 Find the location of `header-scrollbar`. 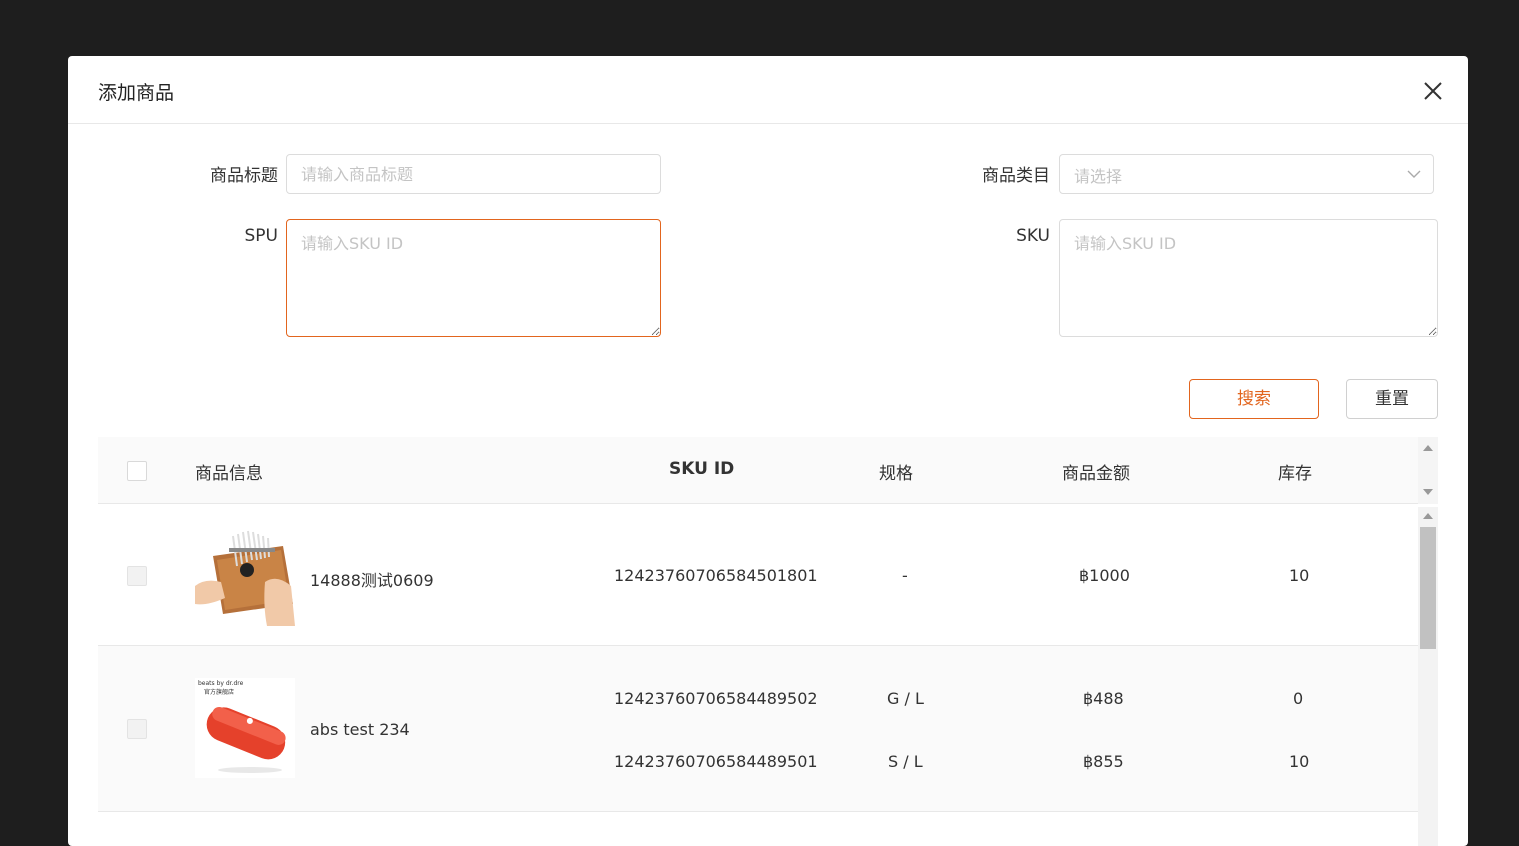

header-scrollbar is located at coordinates (1428, 470).